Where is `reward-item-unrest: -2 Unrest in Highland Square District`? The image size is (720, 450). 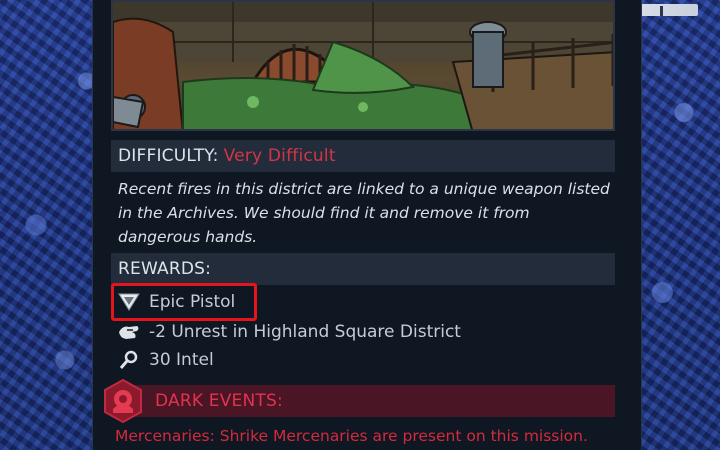
reward-item-unrest: -2 Unrest in Highland Square District is located at coordinates (289, 332).